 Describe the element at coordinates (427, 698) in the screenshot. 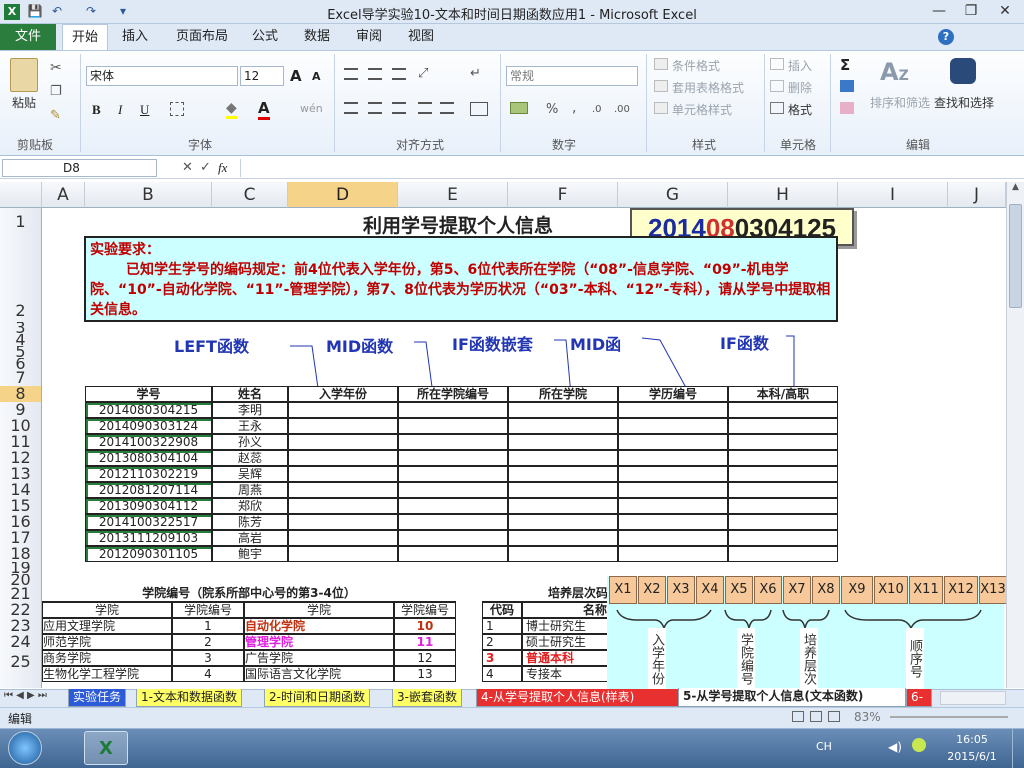

I see `sheet-tab-nested-functions: 3-嵌套函数` at that location.